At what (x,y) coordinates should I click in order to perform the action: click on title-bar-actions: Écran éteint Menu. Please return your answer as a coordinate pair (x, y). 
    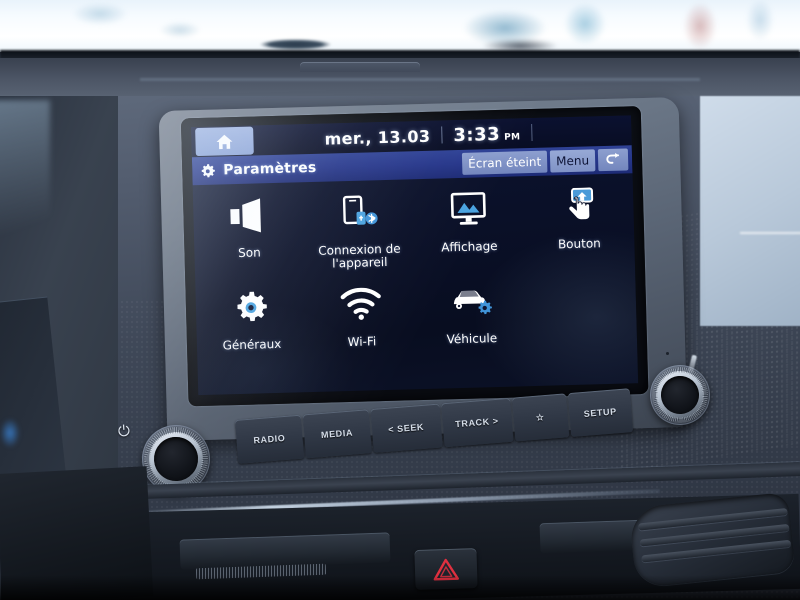
    Looking at the image, I should click on (547, 161).